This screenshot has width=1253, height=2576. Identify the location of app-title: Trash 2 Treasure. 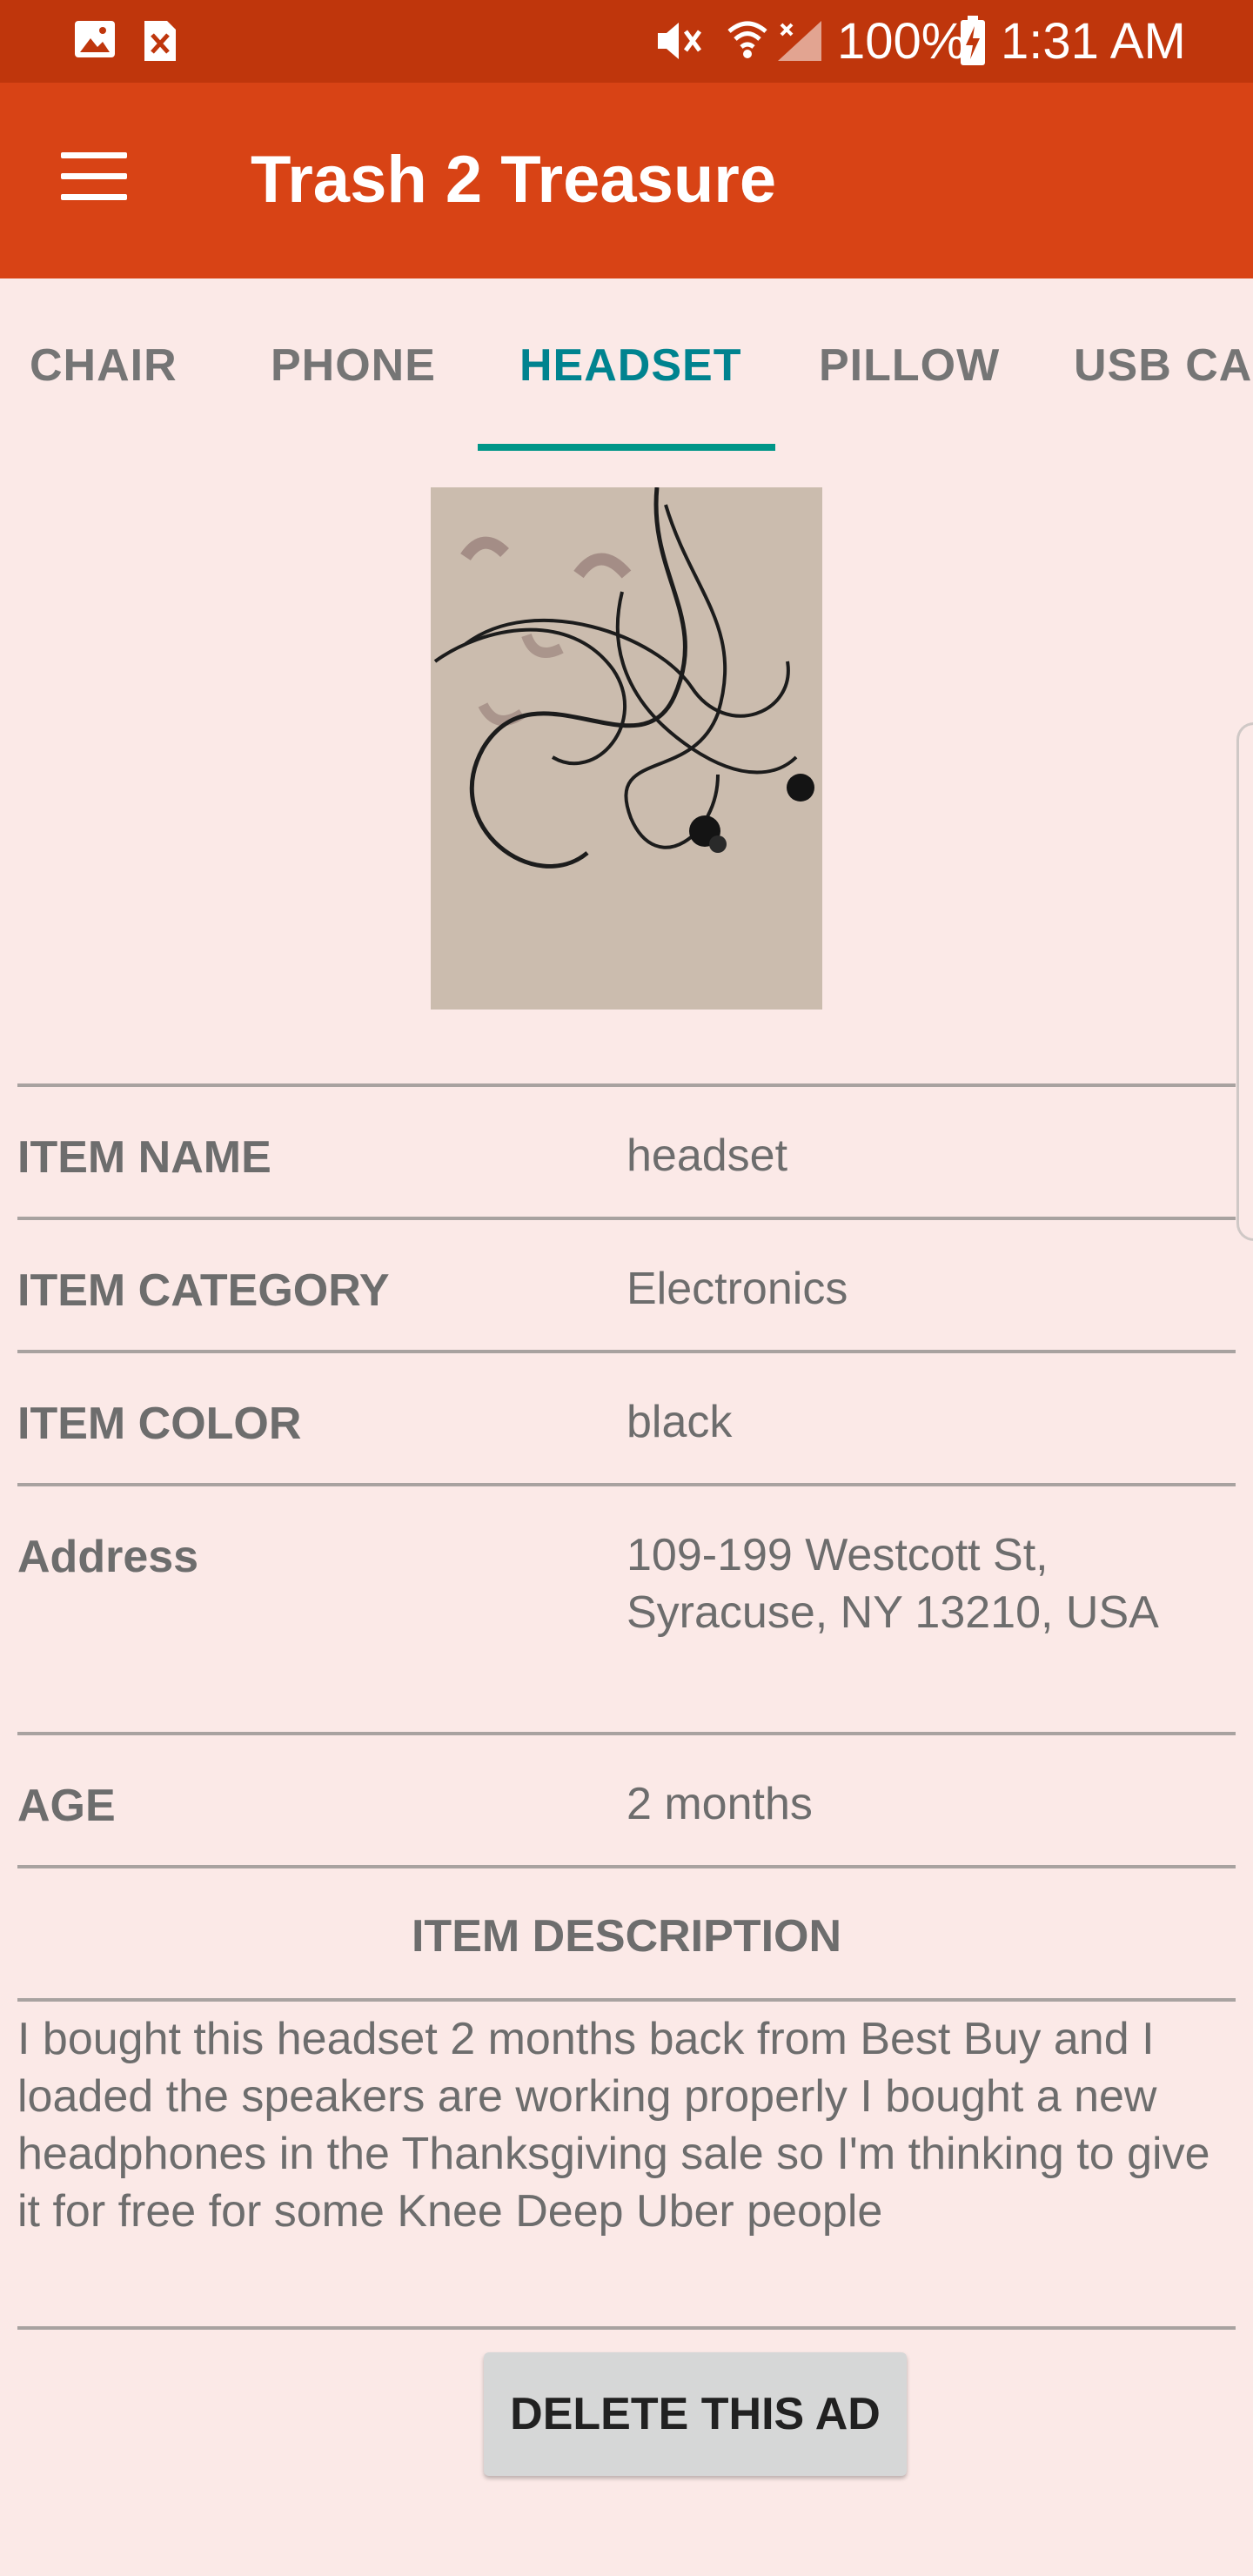
(514, 180).